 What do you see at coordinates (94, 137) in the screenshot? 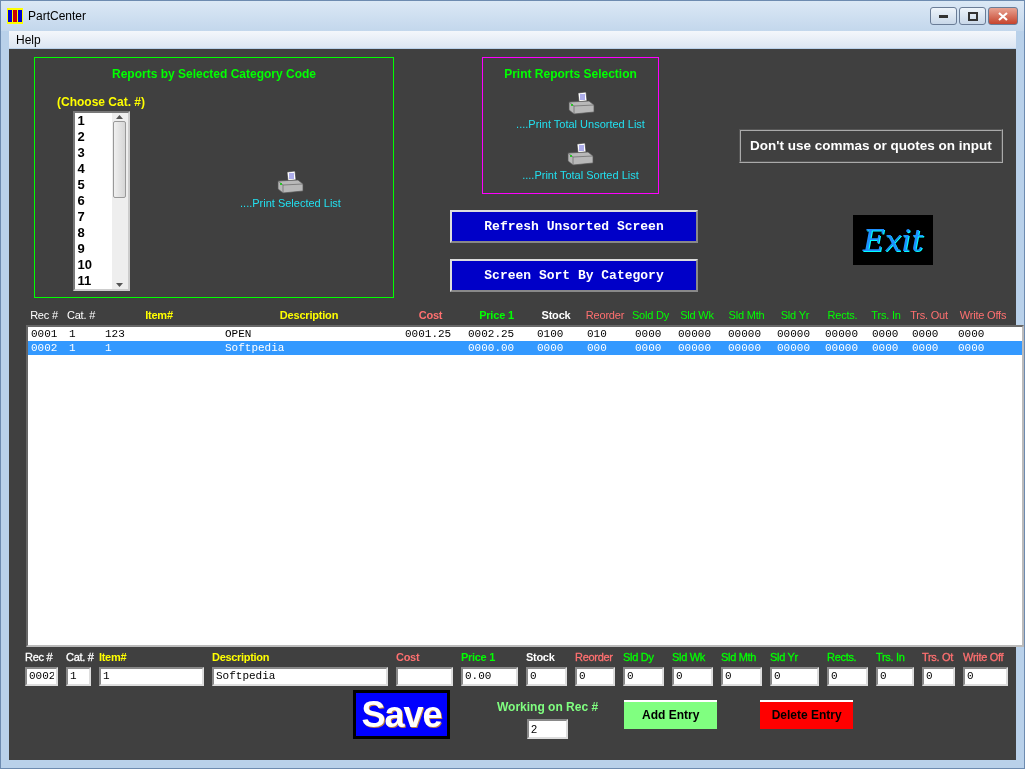
I see `list-item: 2` at bounding box center [94, 137].